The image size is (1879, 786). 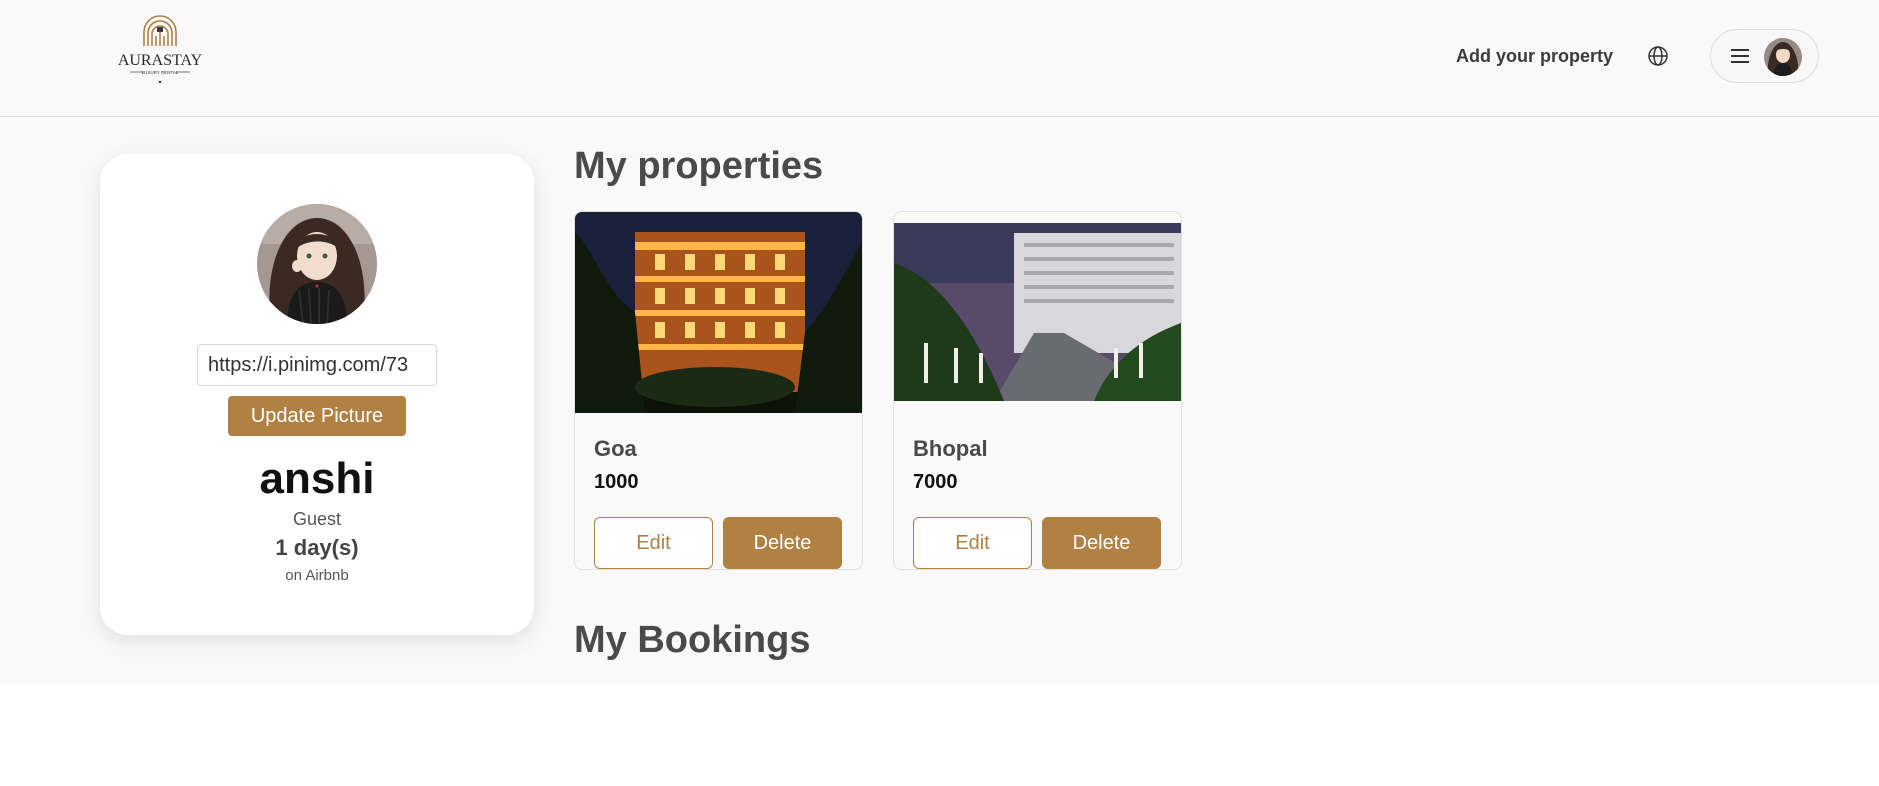 I want to click on profile-avatar, so click(x=317, y=264).